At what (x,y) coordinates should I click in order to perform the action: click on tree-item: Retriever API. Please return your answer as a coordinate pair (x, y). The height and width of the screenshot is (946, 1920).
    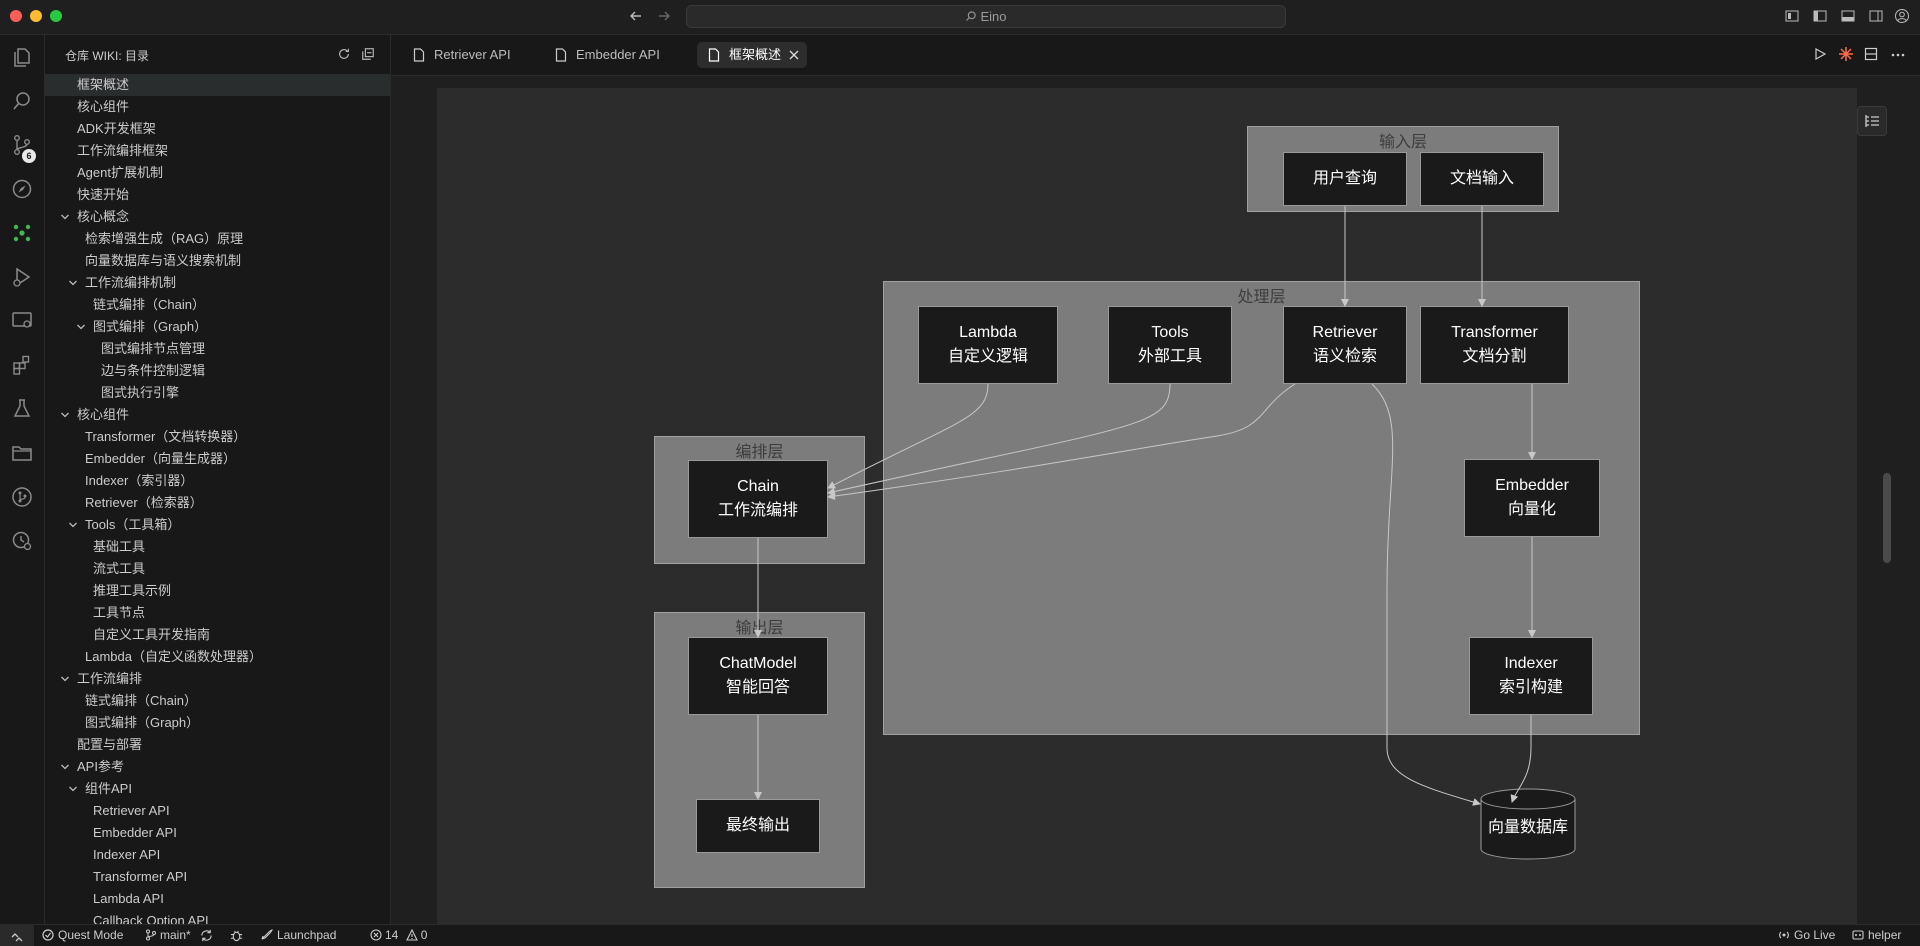
    Looking at the image, I should click on (217, 811).